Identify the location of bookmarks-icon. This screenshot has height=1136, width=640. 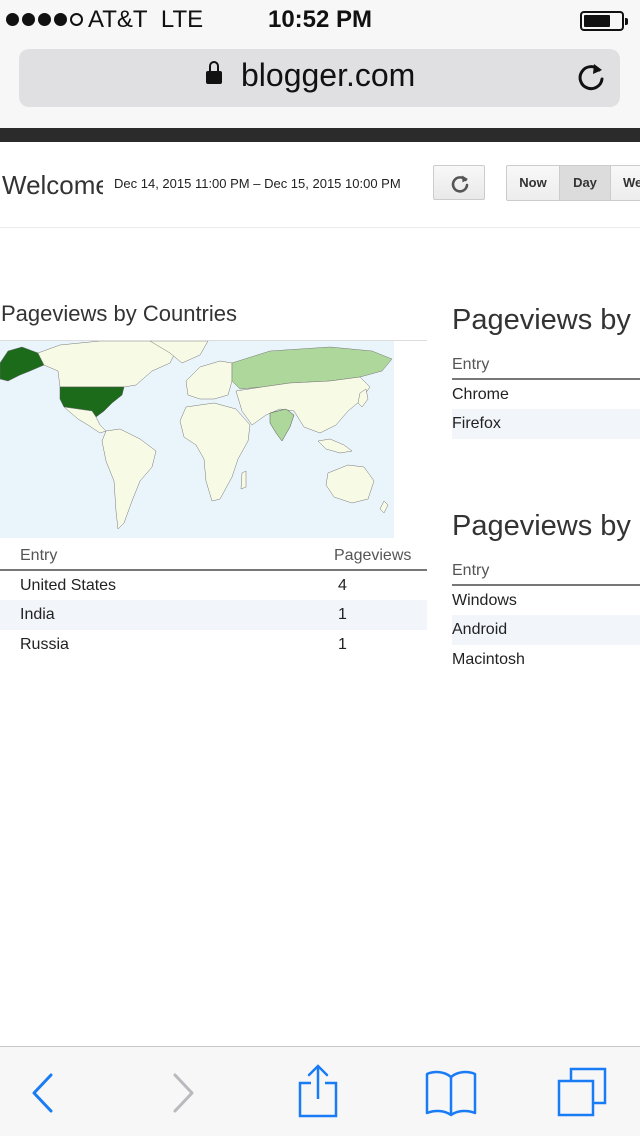
(451, 1093).